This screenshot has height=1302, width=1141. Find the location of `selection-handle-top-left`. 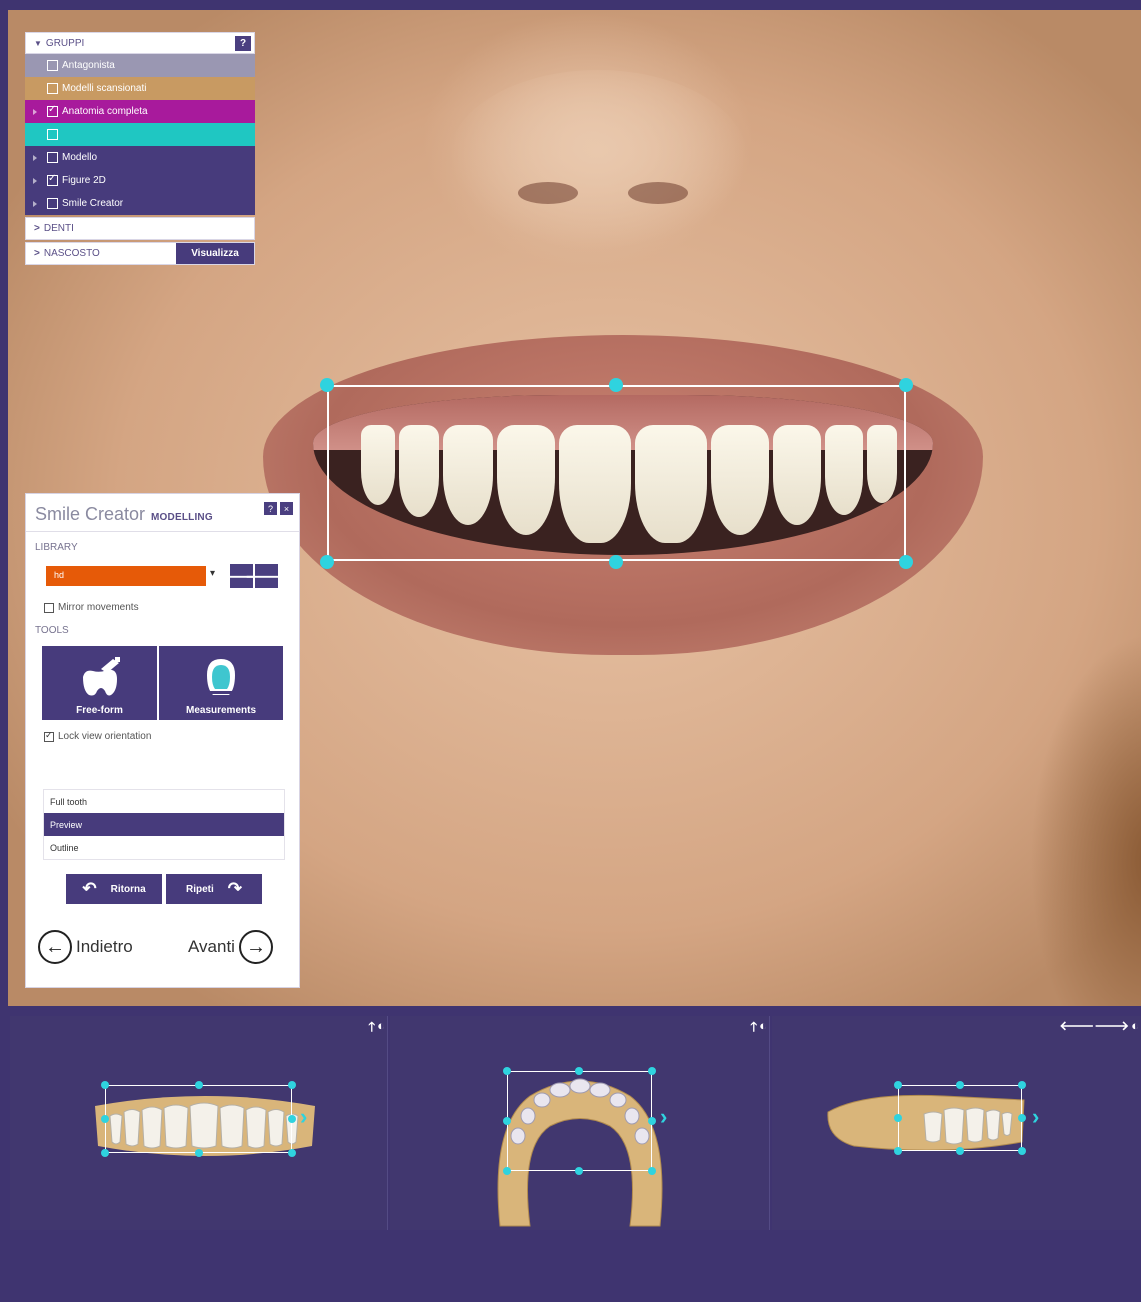

selection-handle-top-left is located at coordinates (327, 385).